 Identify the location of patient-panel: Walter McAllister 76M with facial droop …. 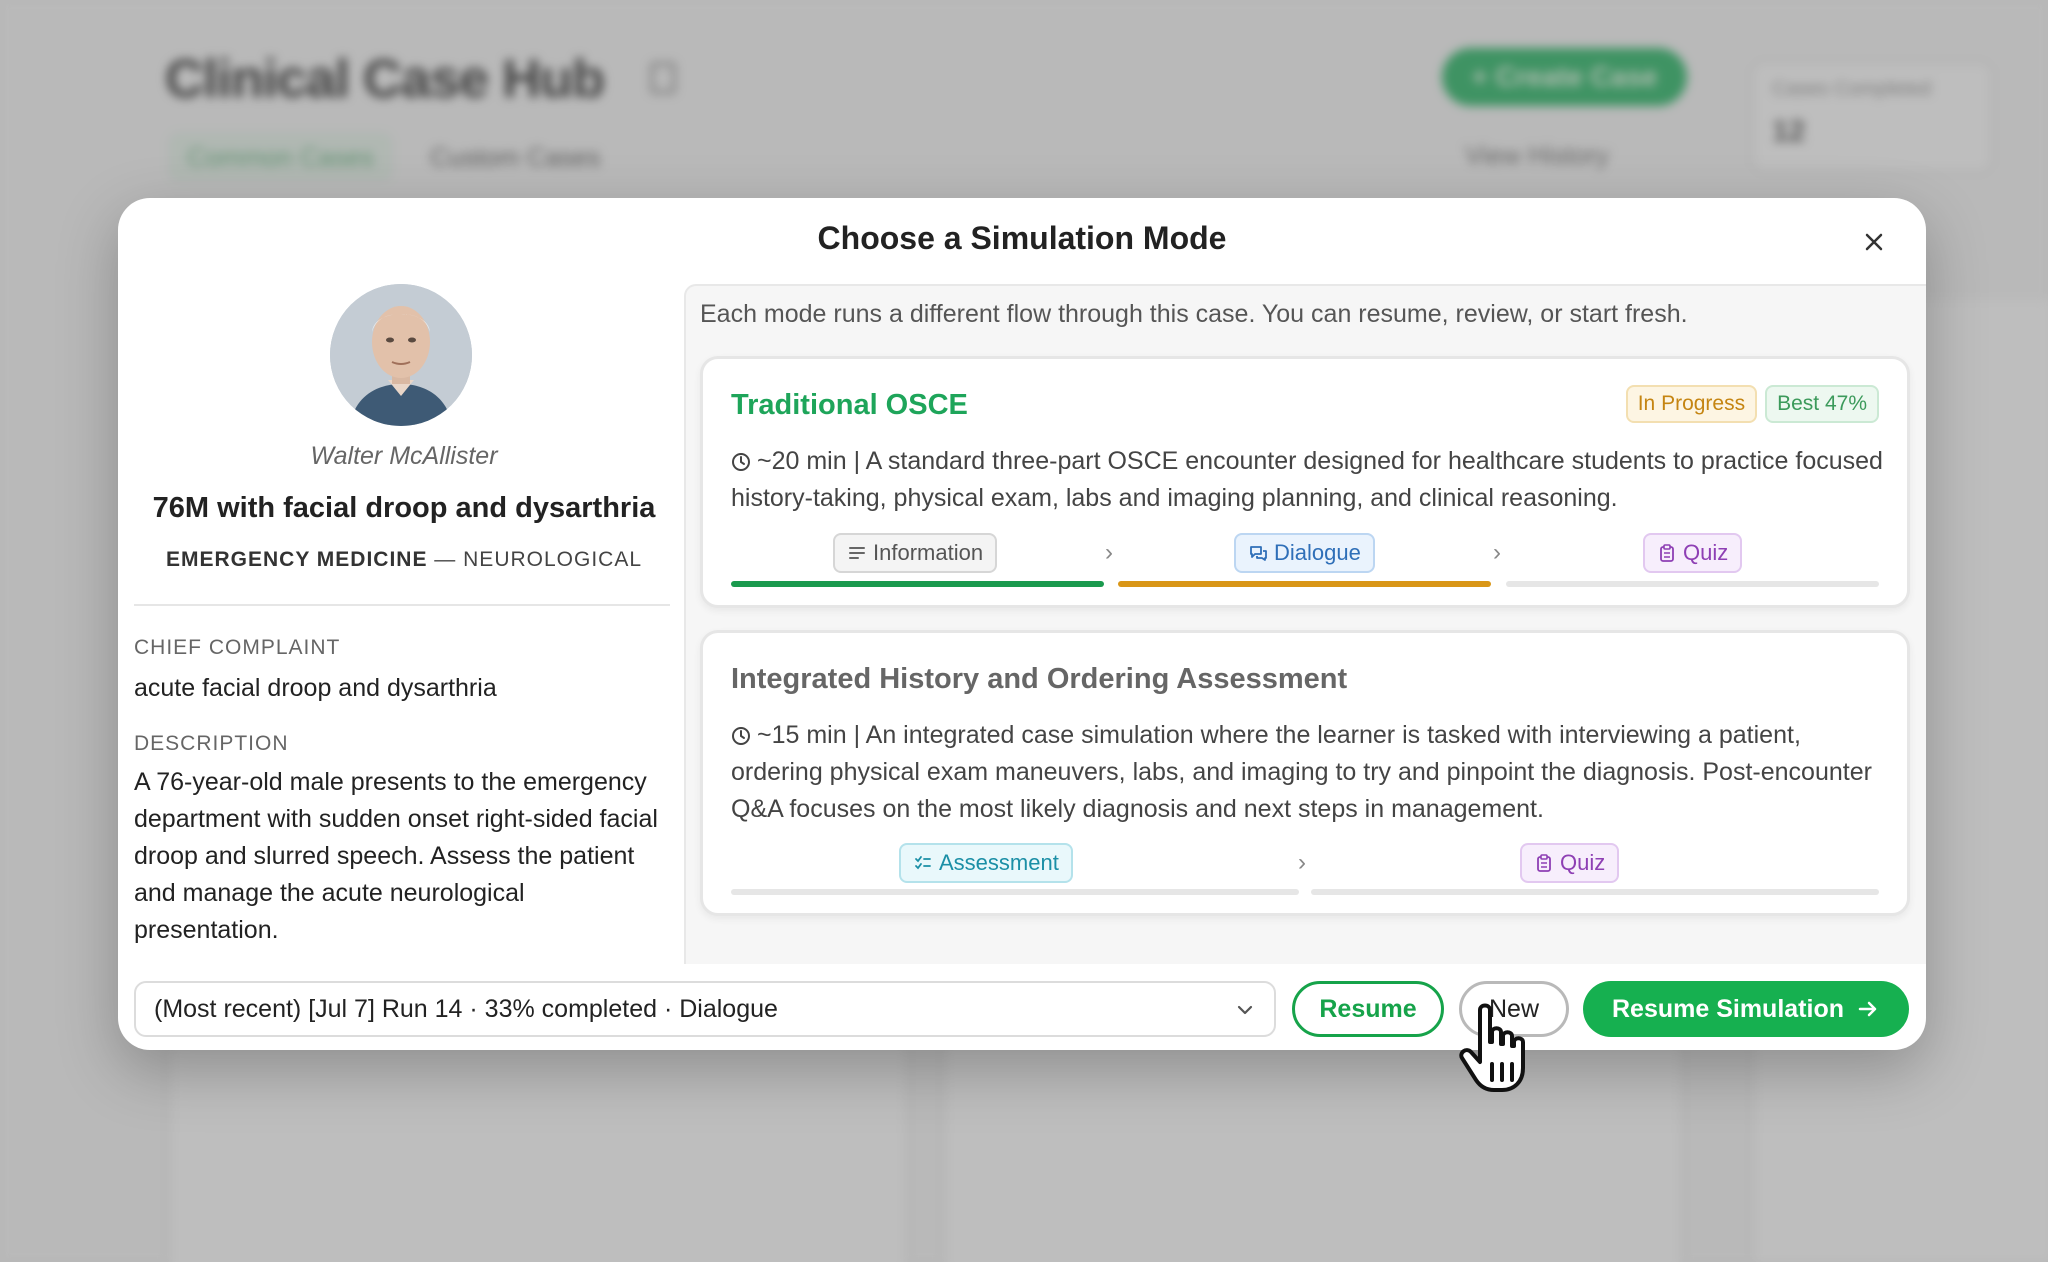
(404, 624).